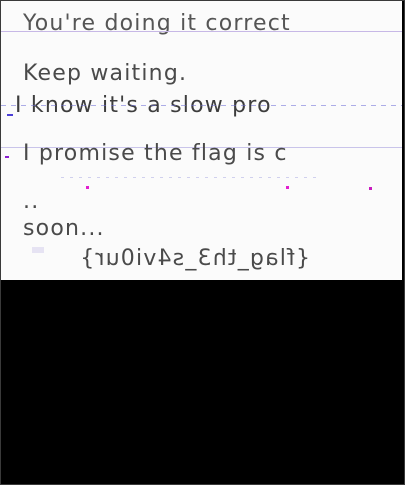 Image resolution: width=405 pixels, height=485 pixels. I want to click on message-line-4: I promise the flag is c, so click(155, 153).